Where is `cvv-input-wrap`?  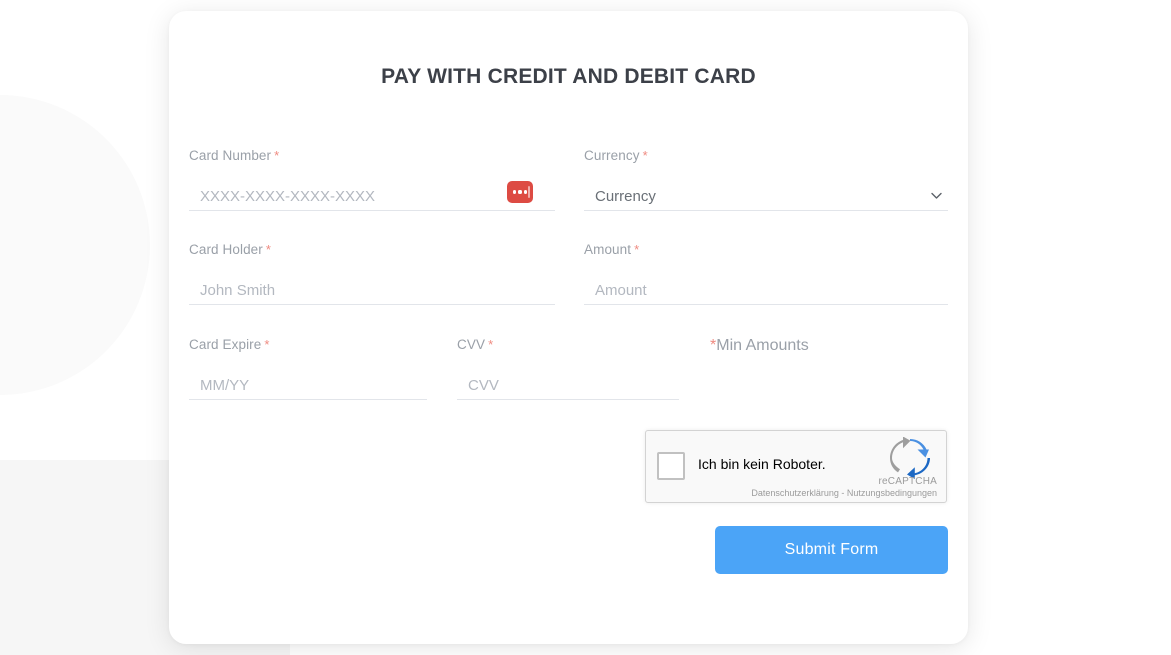 cvv-input-wrap is located at coordinates (568, 385).